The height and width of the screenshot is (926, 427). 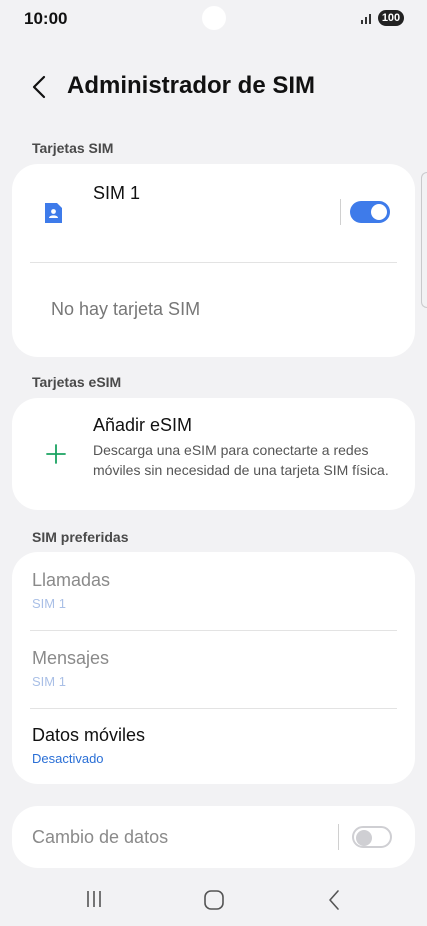 What do you see at coordinates (424, 240) in the screenshot?
I see `scroll-indicator` at bounding box center [424, 240].